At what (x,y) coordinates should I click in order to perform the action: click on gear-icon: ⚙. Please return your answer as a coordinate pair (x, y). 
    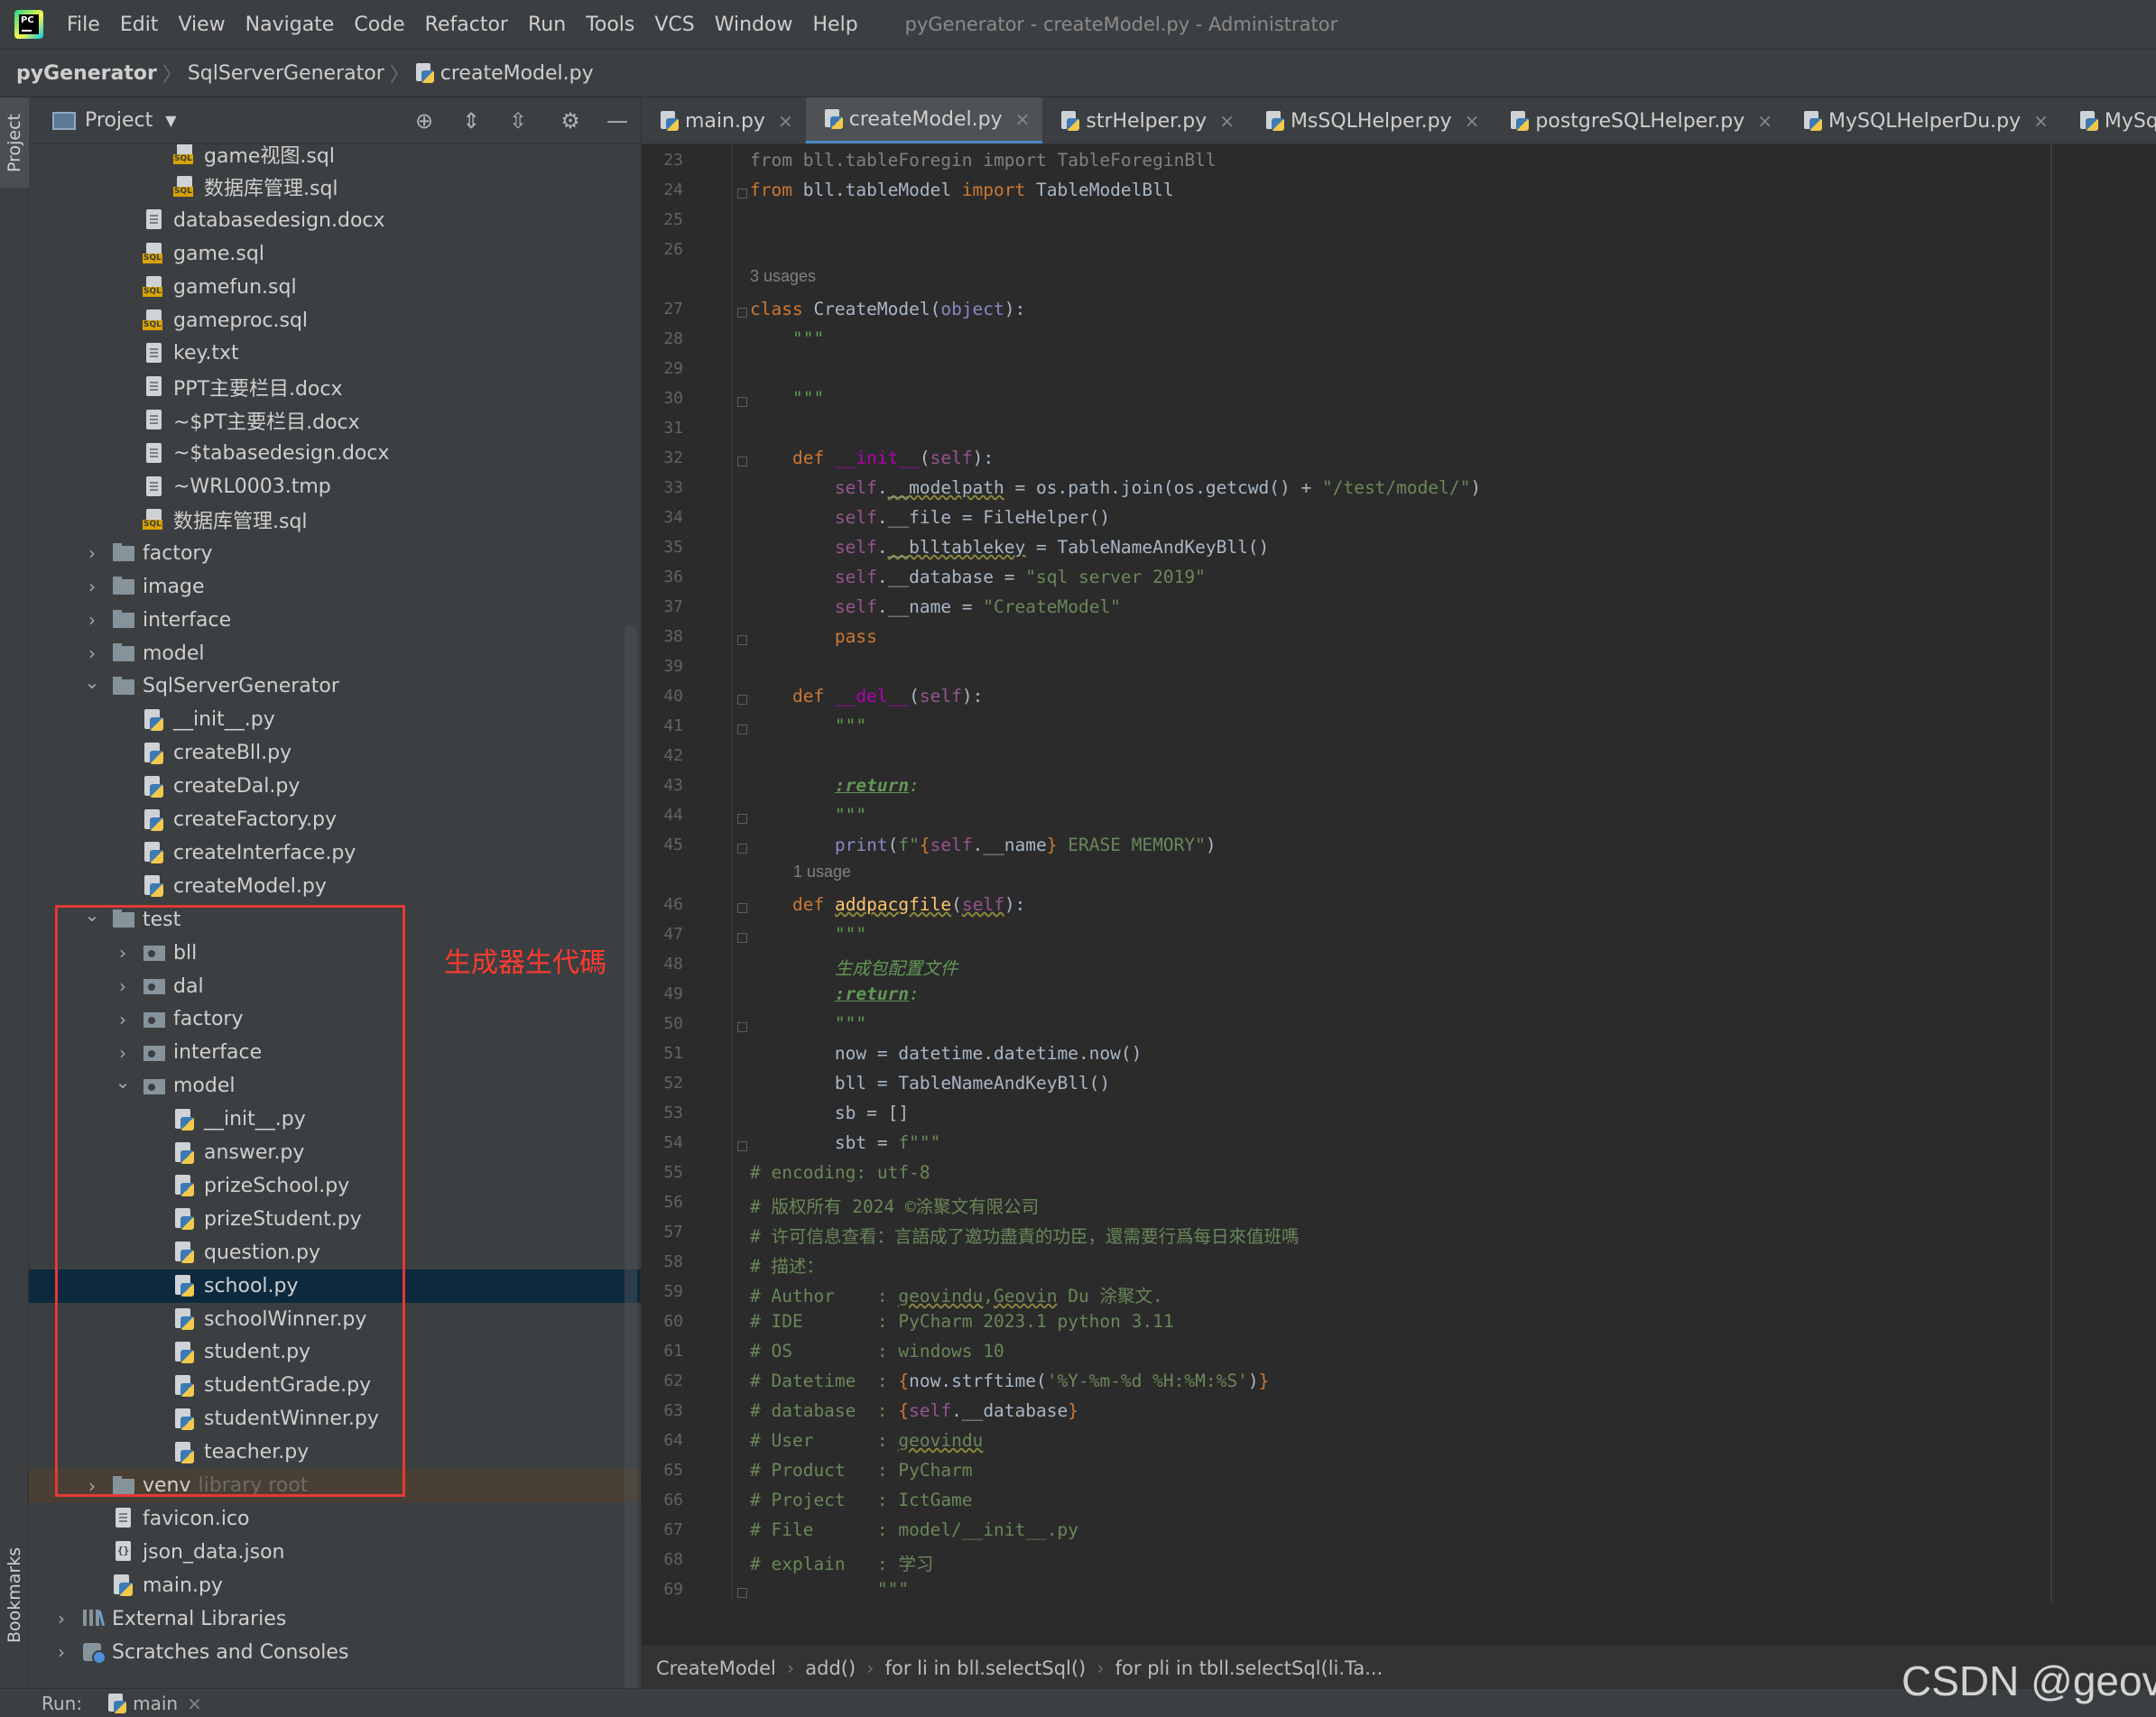
    Looking at the image, I should click on (570, 120).